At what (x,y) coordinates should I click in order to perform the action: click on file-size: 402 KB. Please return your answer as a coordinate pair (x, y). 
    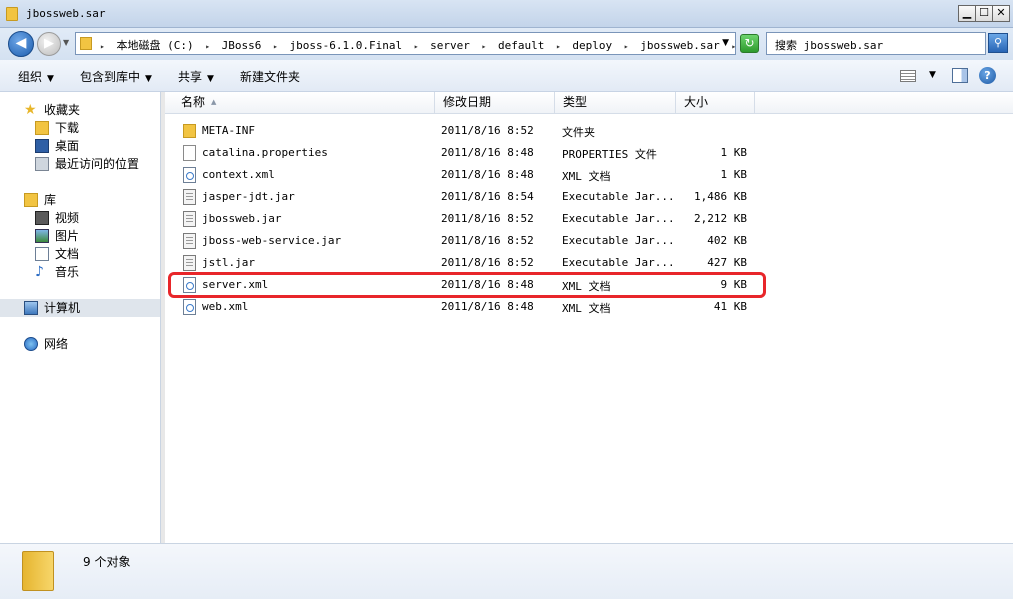
    Looking at the image, I should click on (727, 240).